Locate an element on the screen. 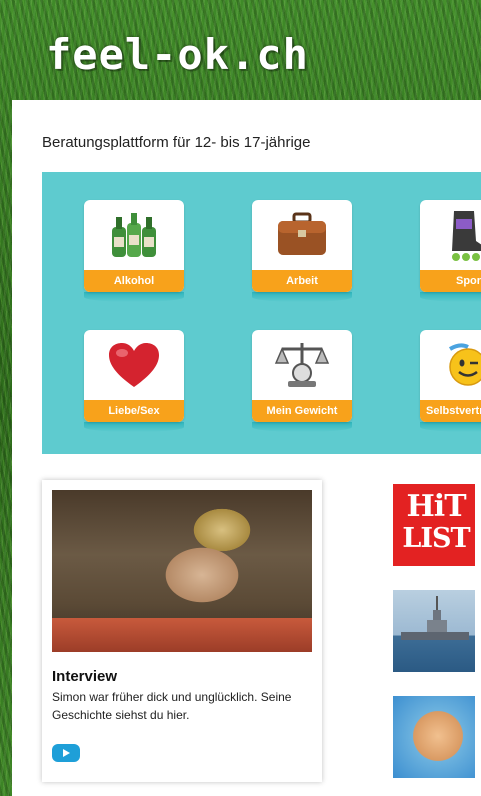  ship-thumb is located at coordinates (434, 631).